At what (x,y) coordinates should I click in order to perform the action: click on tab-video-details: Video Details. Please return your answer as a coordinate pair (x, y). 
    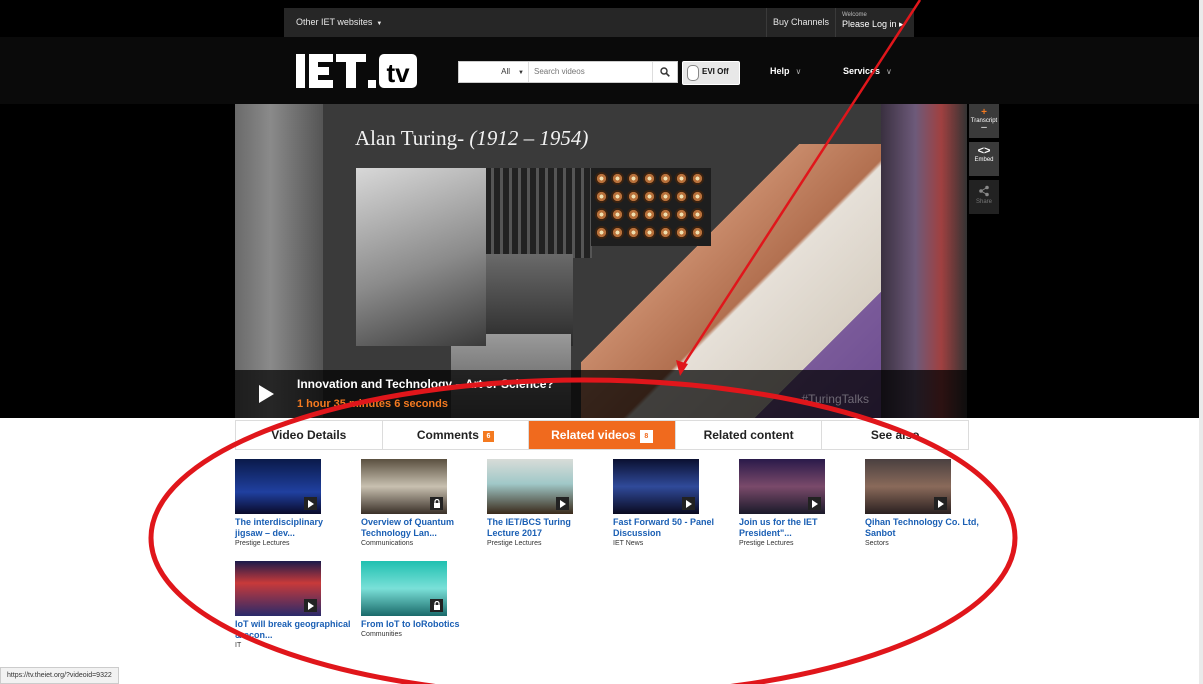
    Looking at the image, I should click on (309, 435).